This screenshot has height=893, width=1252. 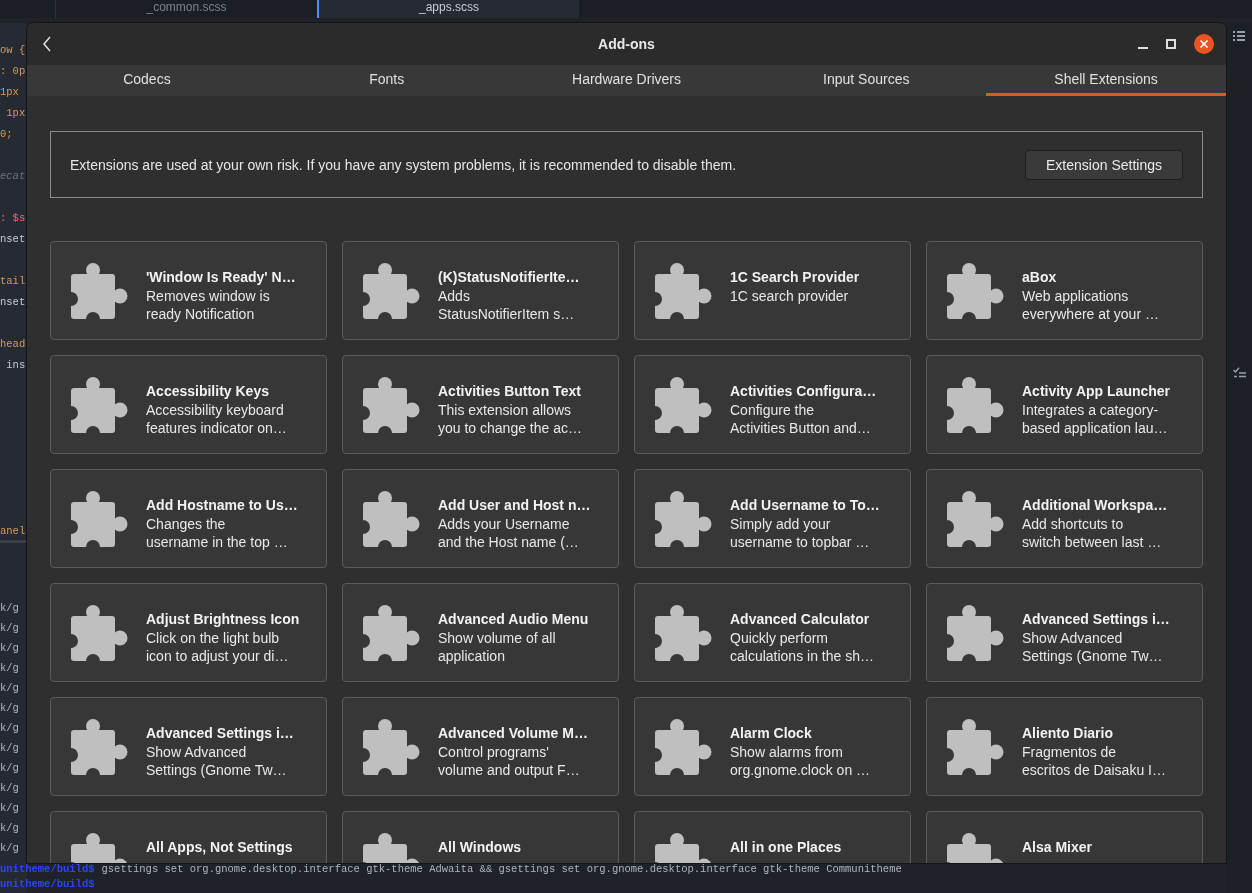 I want to click on extension-card: All Windows, so click(x=480, y=837).